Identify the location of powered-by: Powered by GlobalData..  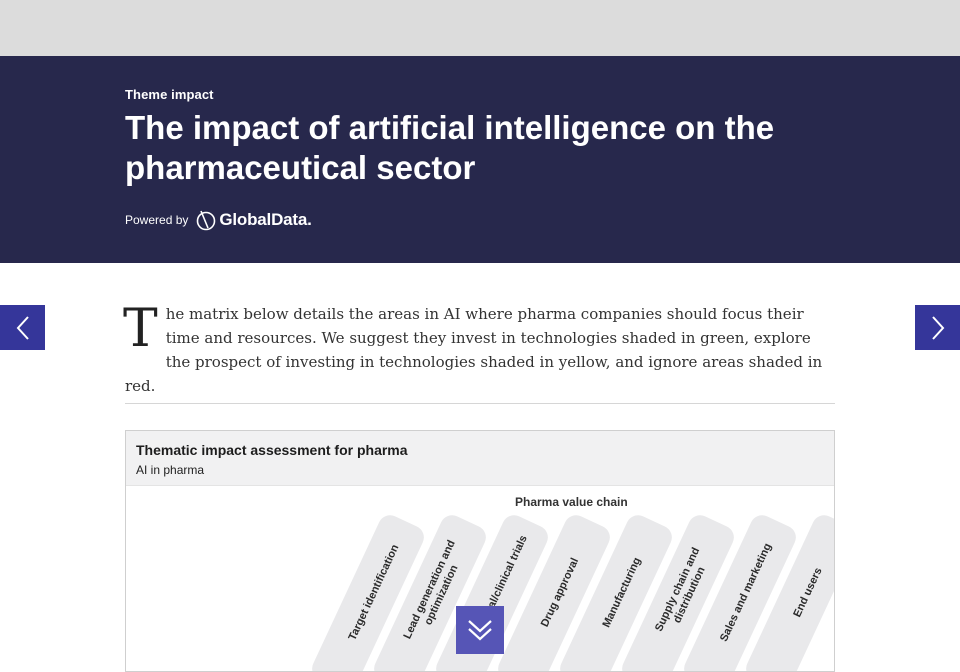
(218, 220).